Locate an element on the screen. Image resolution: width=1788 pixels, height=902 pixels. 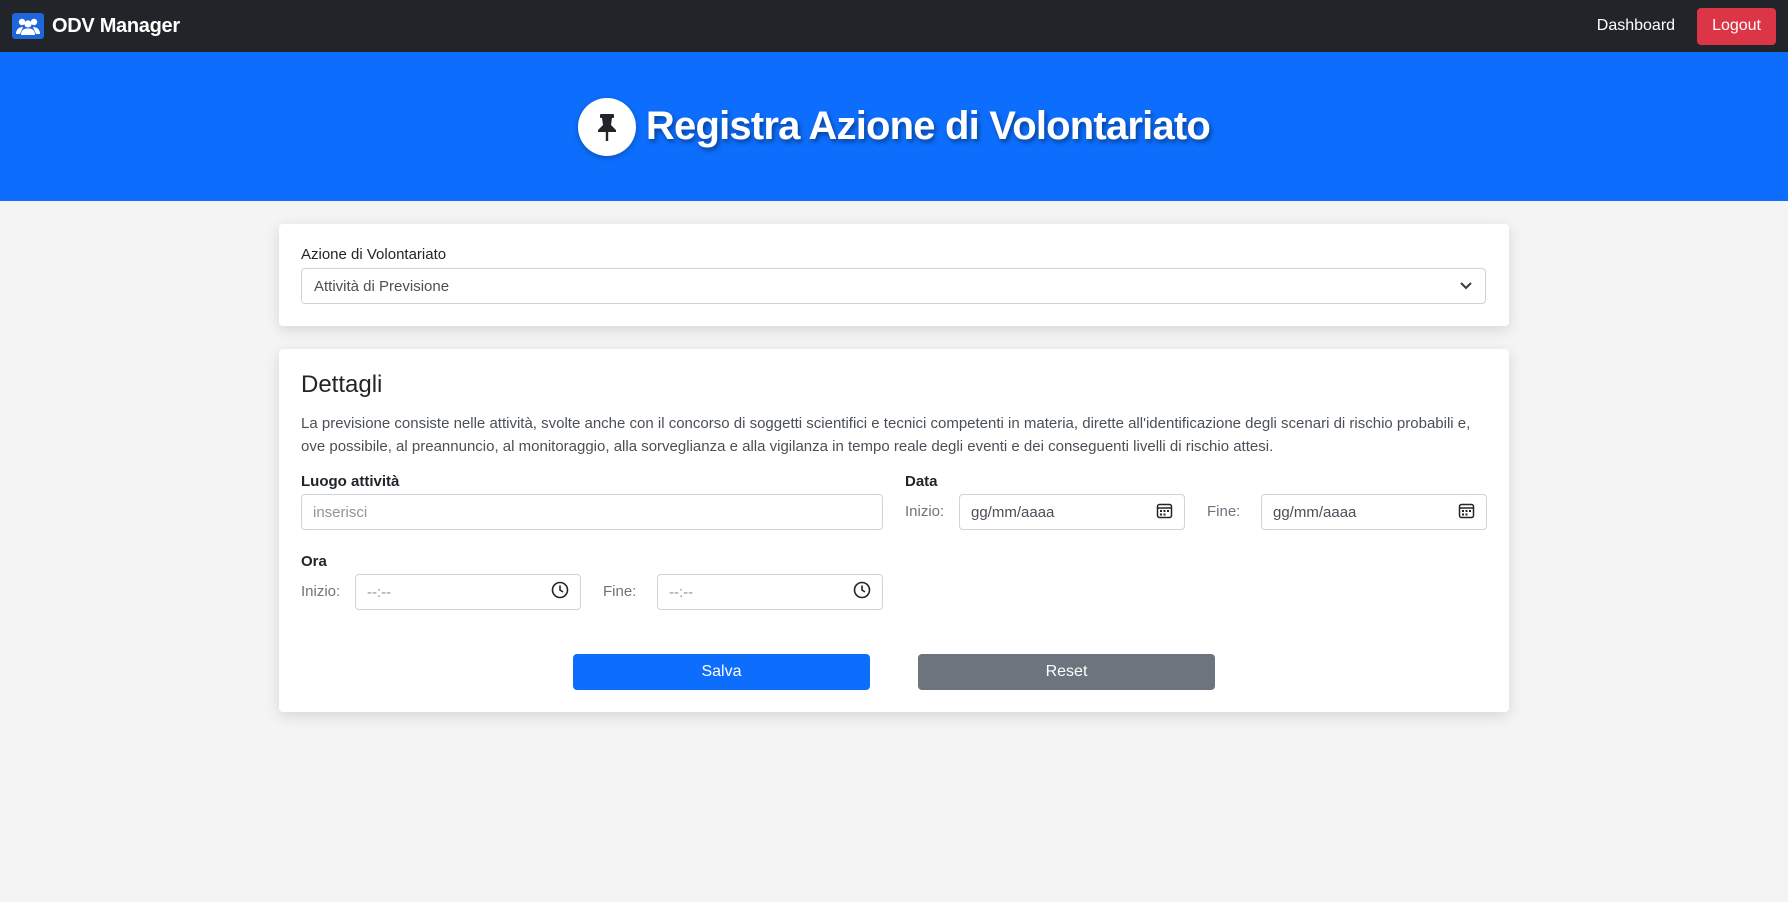
location-placeholder: inserisci is located at coordinates (340, 512).